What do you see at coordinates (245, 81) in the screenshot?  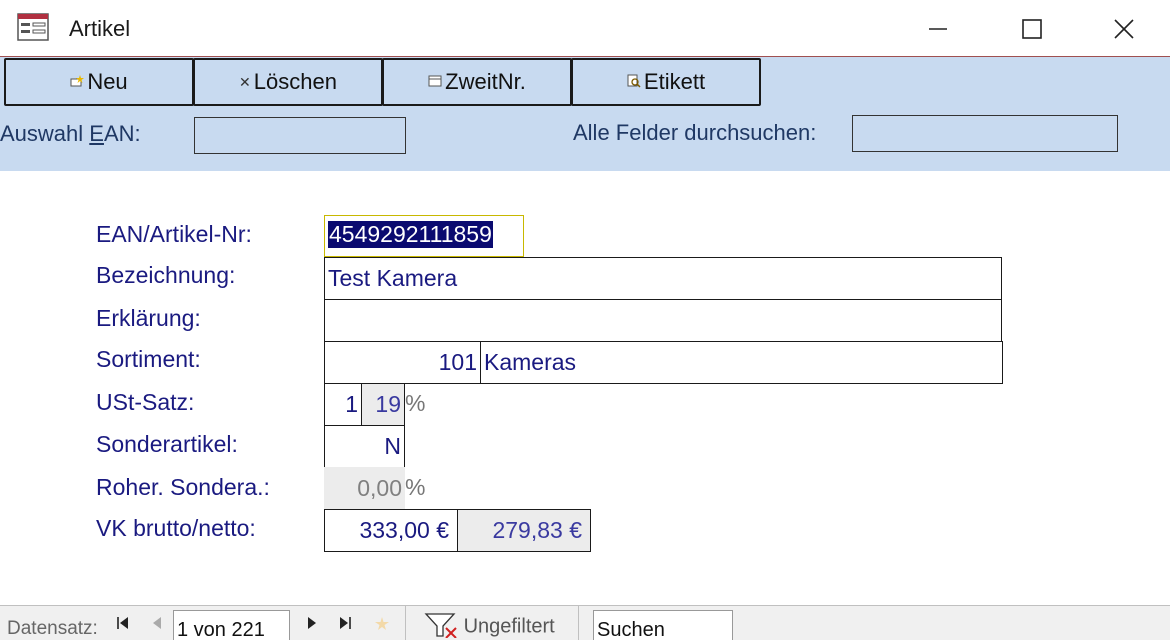 I see `delete-icon: ✕` at bounding box center [245, 81].